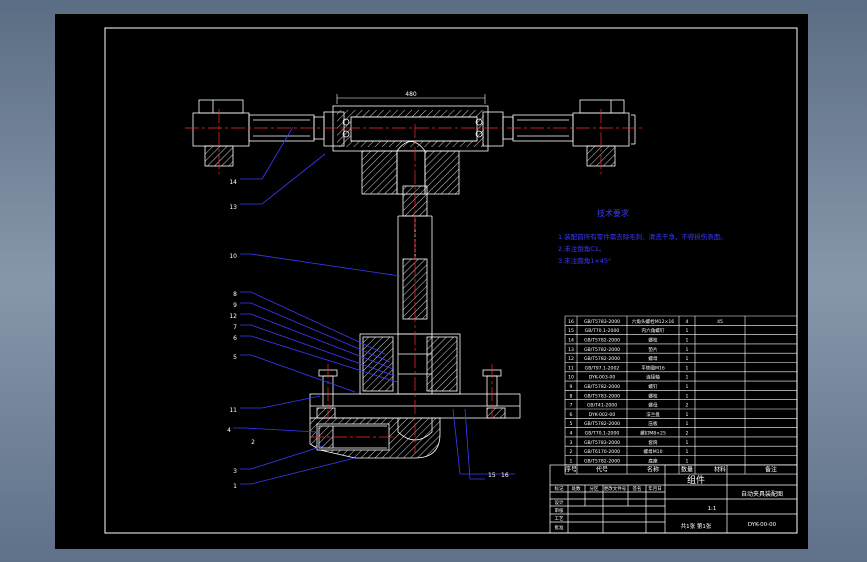  What do you see at coordinates (571, 443) in the screenshot?
I see `bom-cell: 3` at bounding box center [571, 443].